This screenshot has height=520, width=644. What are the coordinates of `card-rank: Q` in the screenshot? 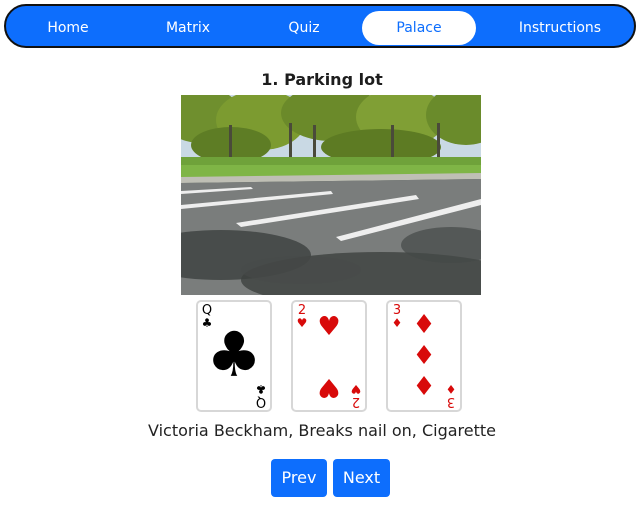 It's located at (261, 401).